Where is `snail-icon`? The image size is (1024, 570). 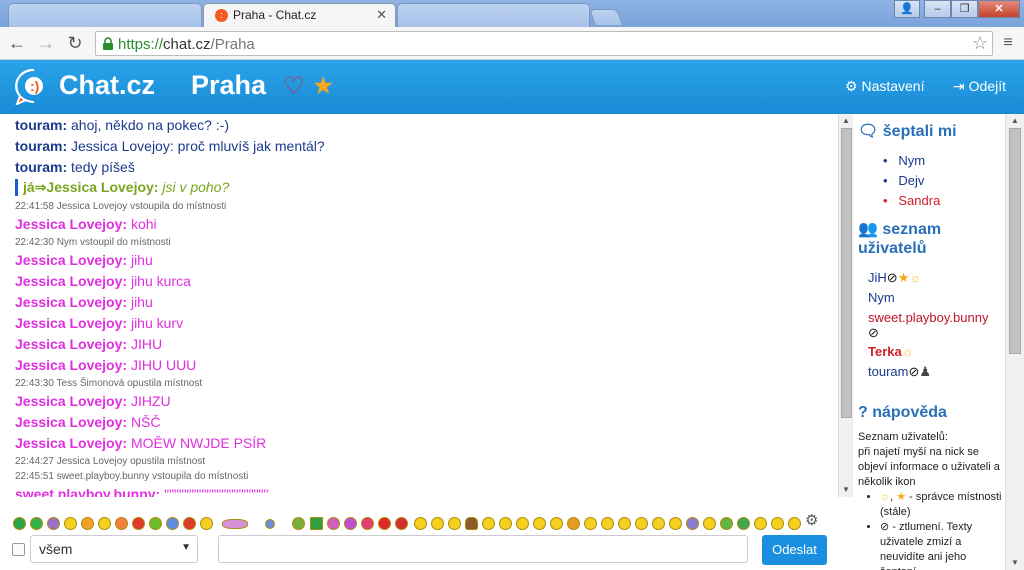 snail-icon is located at coordinates (235, 524).